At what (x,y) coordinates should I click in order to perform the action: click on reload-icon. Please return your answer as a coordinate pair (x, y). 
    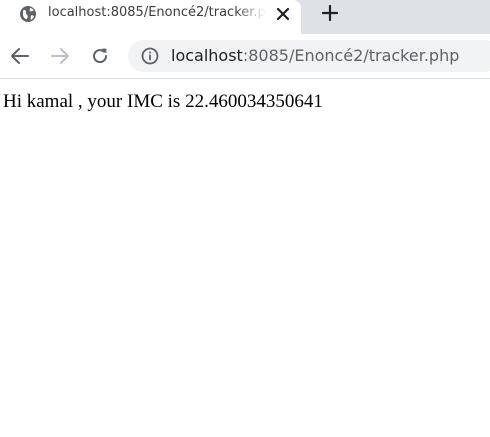
    Looking at the image, I should click on (100, 56).